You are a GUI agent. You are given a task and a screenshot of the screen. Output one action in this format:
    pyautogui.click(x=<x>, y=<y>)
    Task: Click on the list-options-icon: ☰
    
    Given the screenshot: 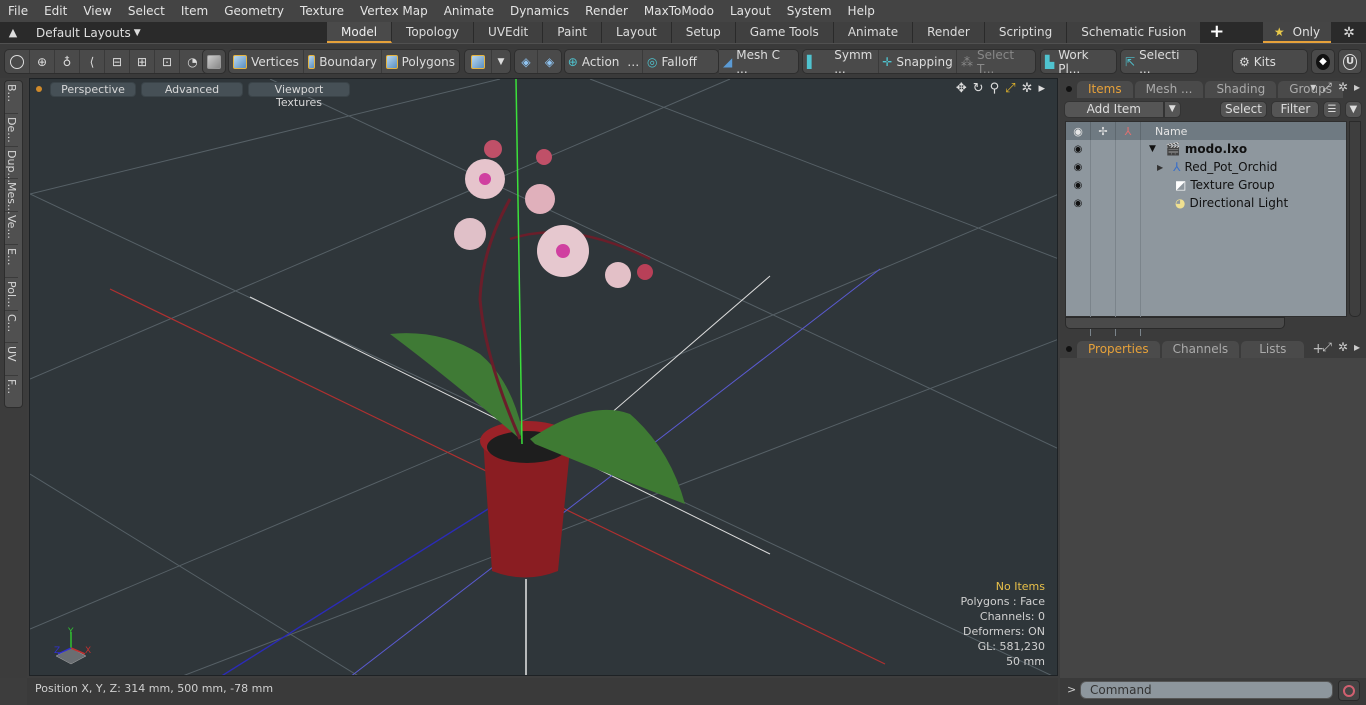 What is the action you would take?
    pyautogui.click(x=1332, y=109)
    